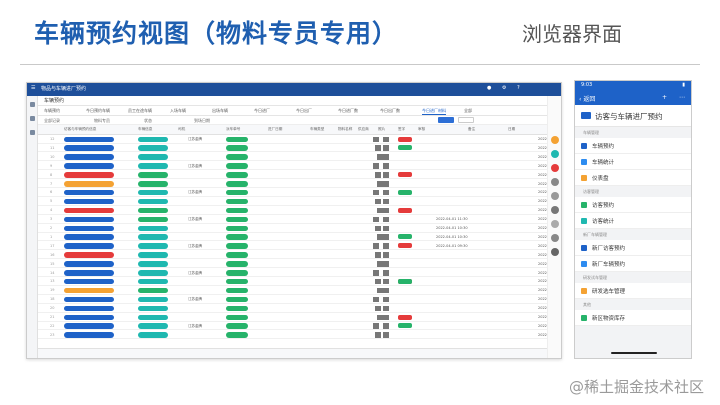 The height and width of the screenshot is (405, 720). What do you see at coordinates (32, 118) in the screenshot?
I see `table-icon` at bounding box center [32, 118].